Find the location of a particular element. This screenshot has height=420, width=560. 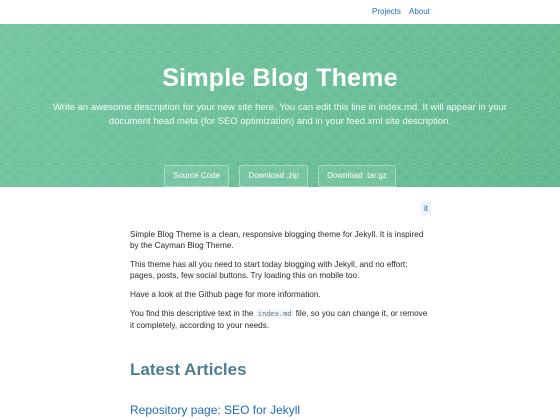

source-code-button: Source Code is located at coordinates (196, 176).